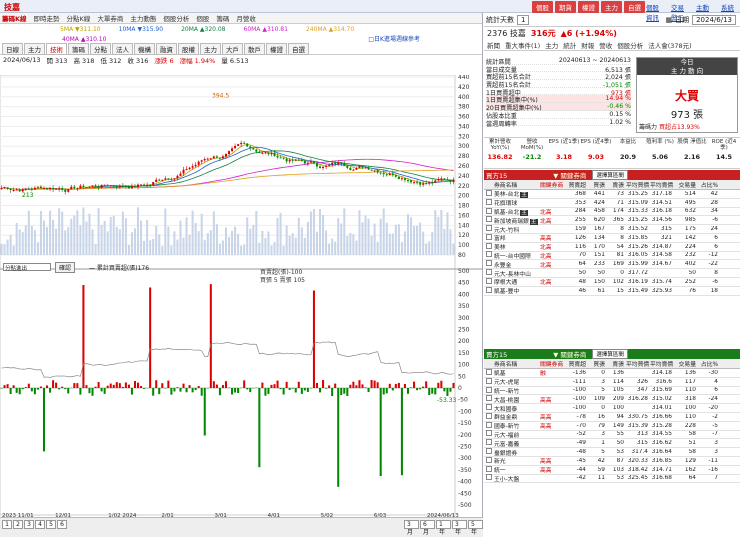 This screenshot has height=537, width=740. I want to click on page-button: 3, so click(29, 524).